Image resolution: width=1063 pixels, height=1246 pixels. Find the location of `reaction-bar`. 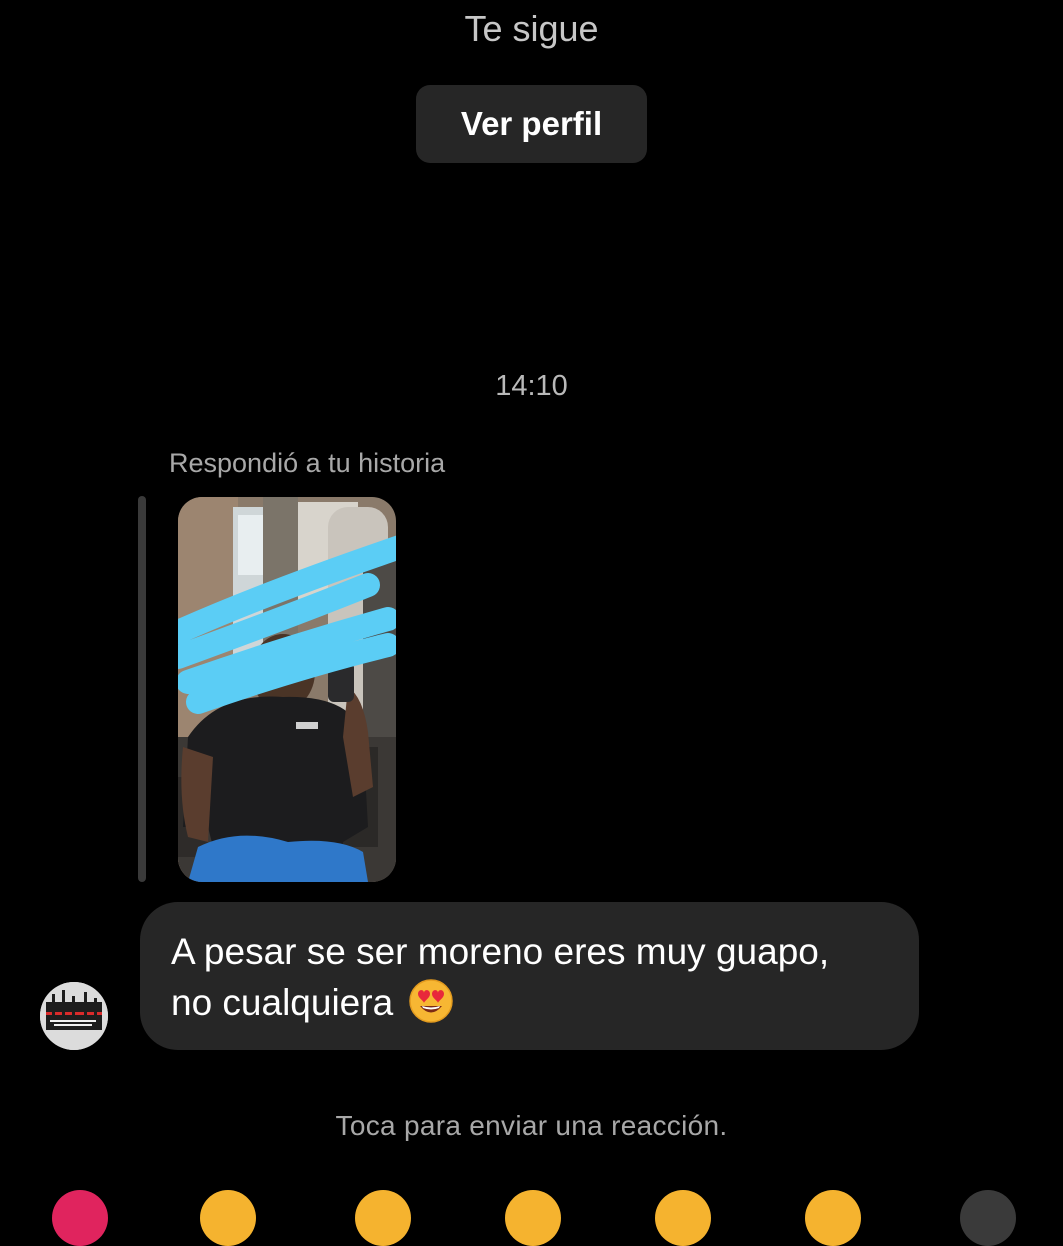

reaction-bar is located at coordinates (531, 1218).